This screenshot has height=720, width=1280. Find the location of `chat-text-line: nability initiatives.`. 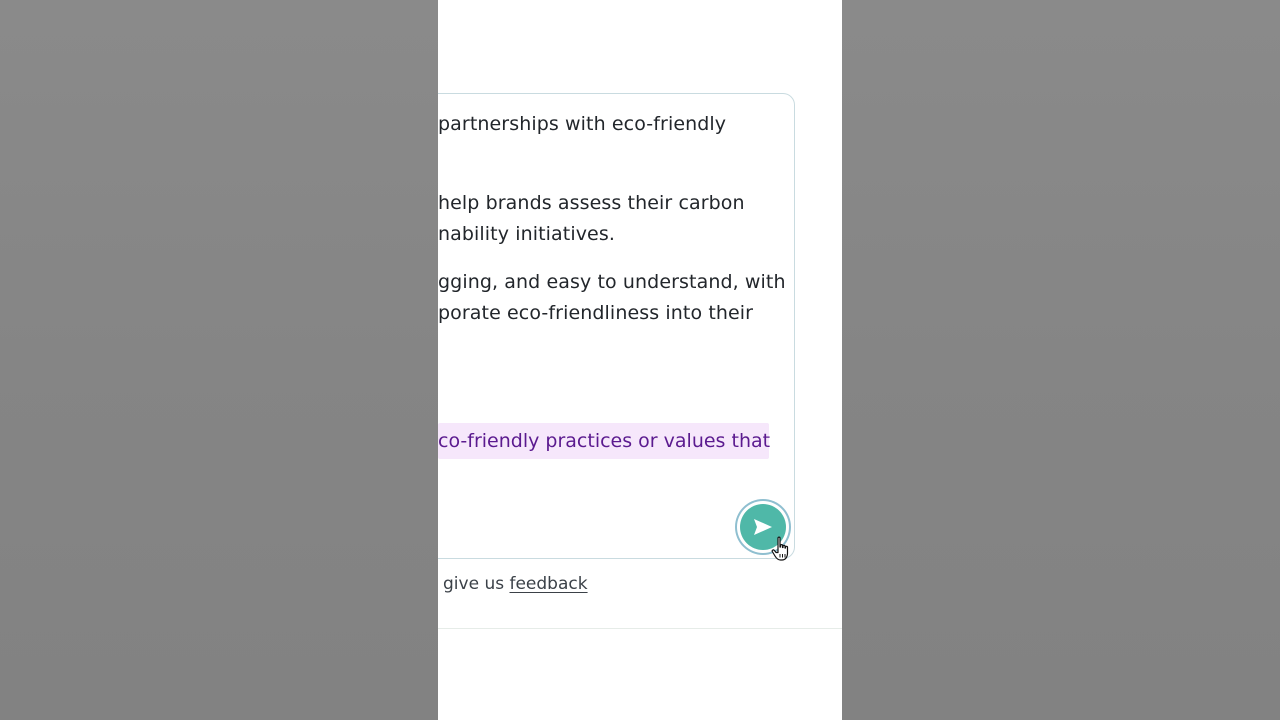

chat-text-line: nability initiatives. is located at coordinates (526, 234).